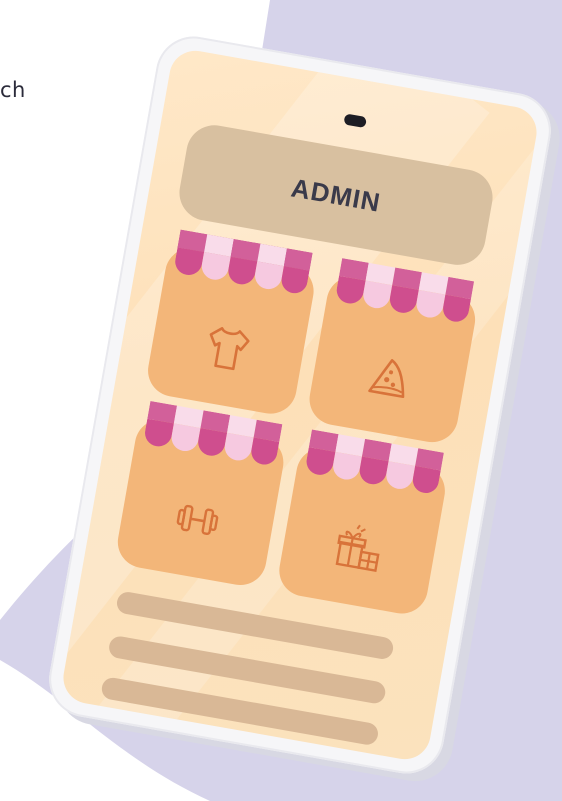  Describe the element at coordinates (392, 352) in the screenshot. I see `shop-card-food` at that location.